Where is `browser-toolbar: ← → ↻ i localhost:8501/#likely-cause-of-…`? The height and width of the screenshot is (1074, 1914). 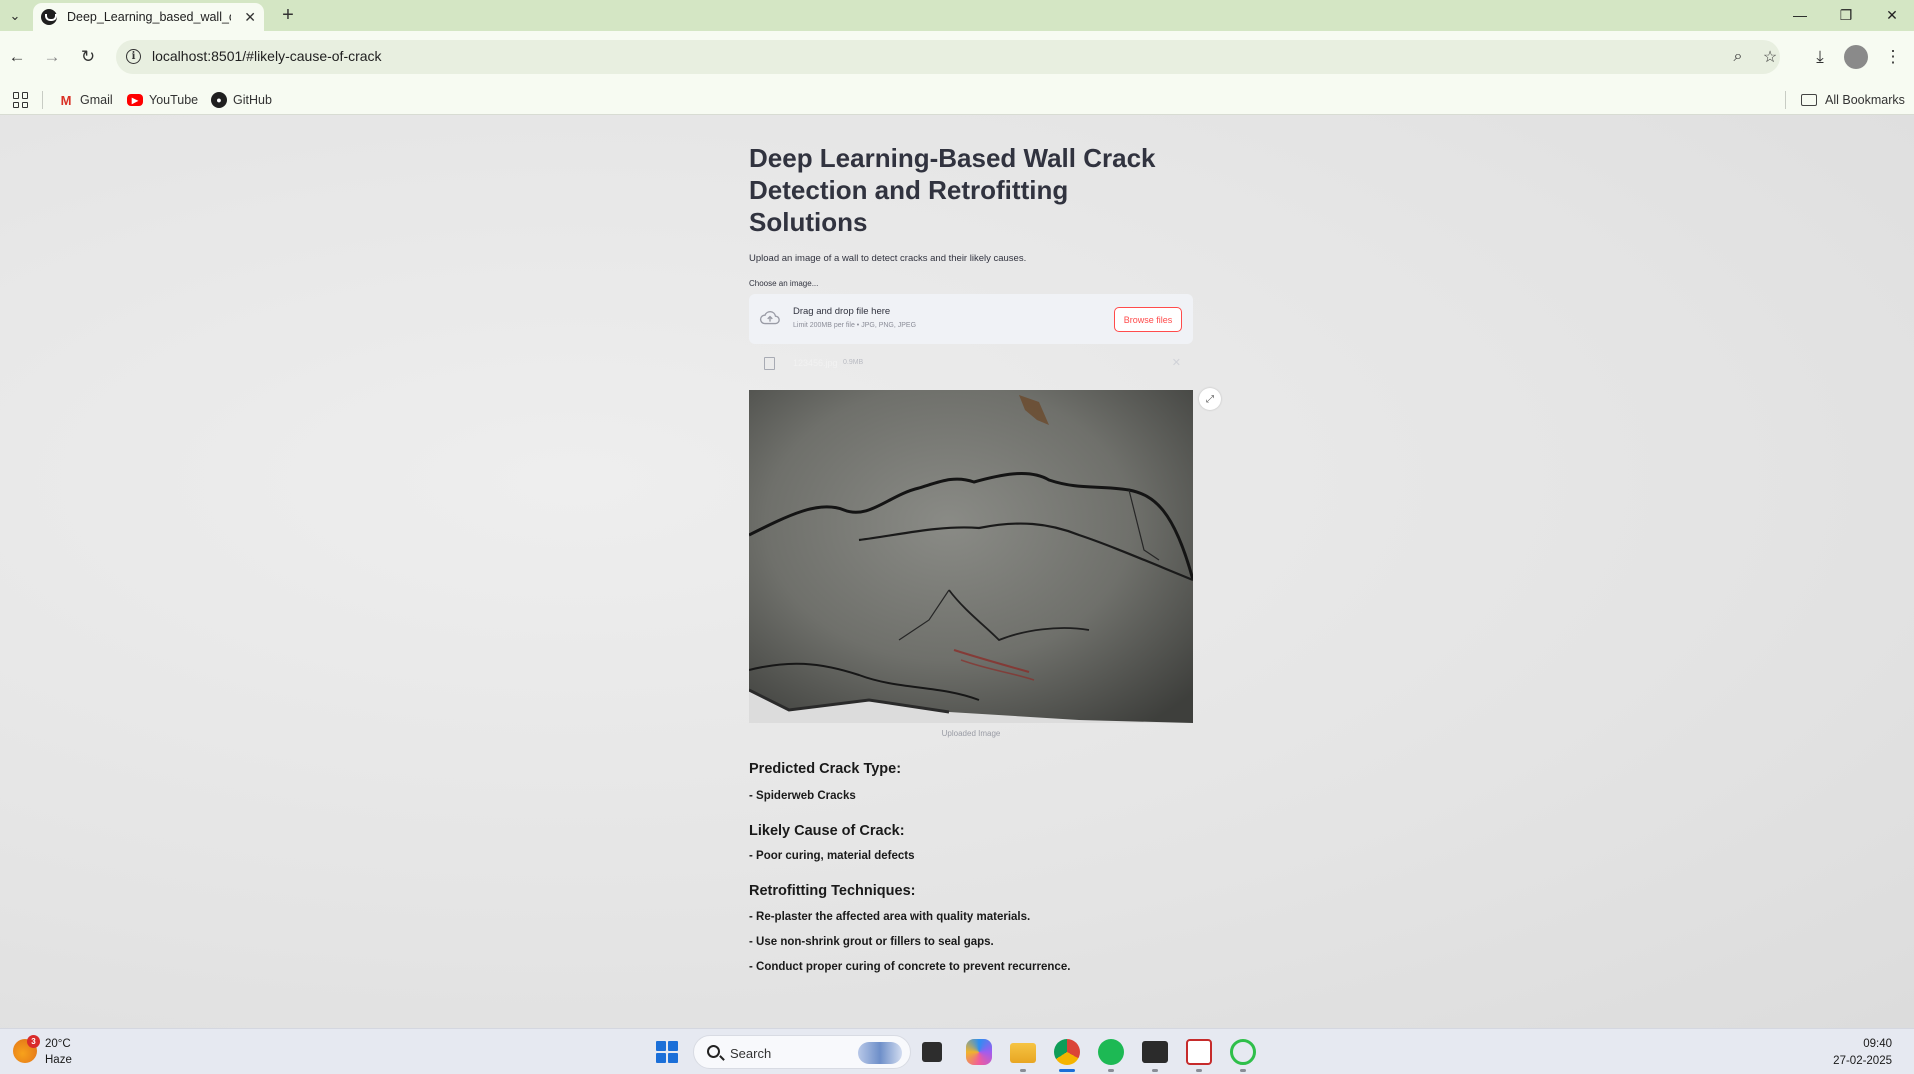 browser-toolbar: ← → ↻ i localhost:8501/#likely-cause-of-… is located at coordinates (957, 57).